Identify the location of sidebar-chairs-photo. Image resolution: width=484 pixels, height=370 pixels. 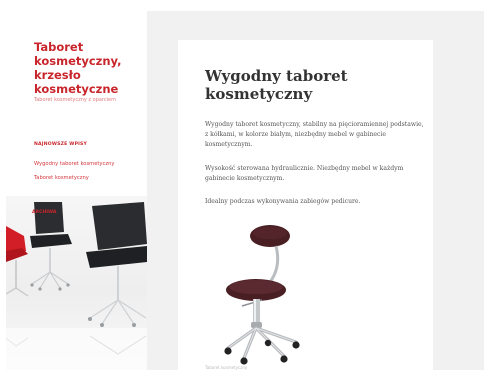
(76, 283).